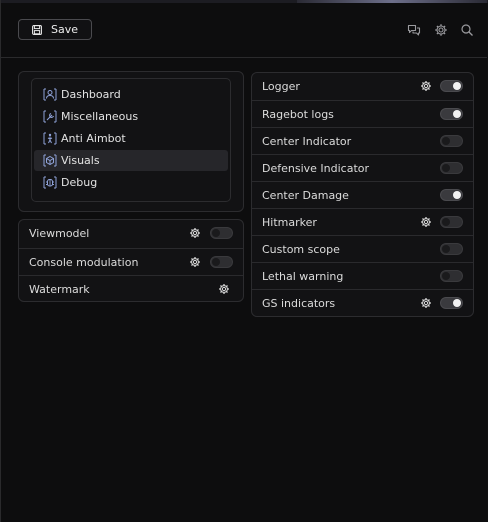 This screenshot has width=488, height=522. What do you see at coordinates (298, 114) in the screenshot?
I see `setting-label: Ragebot logs` at bounding box center [298, 114].